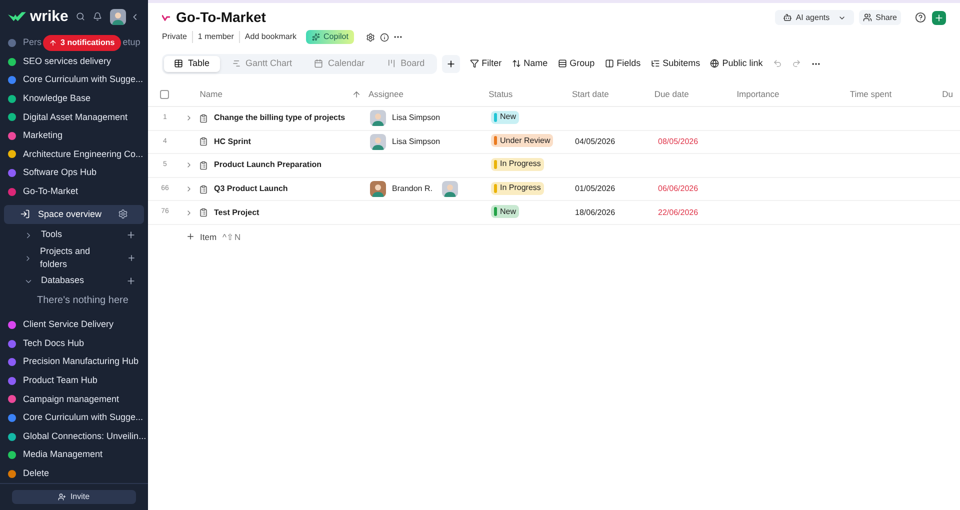  I want to click on subitems-icon, so click(655, 63).